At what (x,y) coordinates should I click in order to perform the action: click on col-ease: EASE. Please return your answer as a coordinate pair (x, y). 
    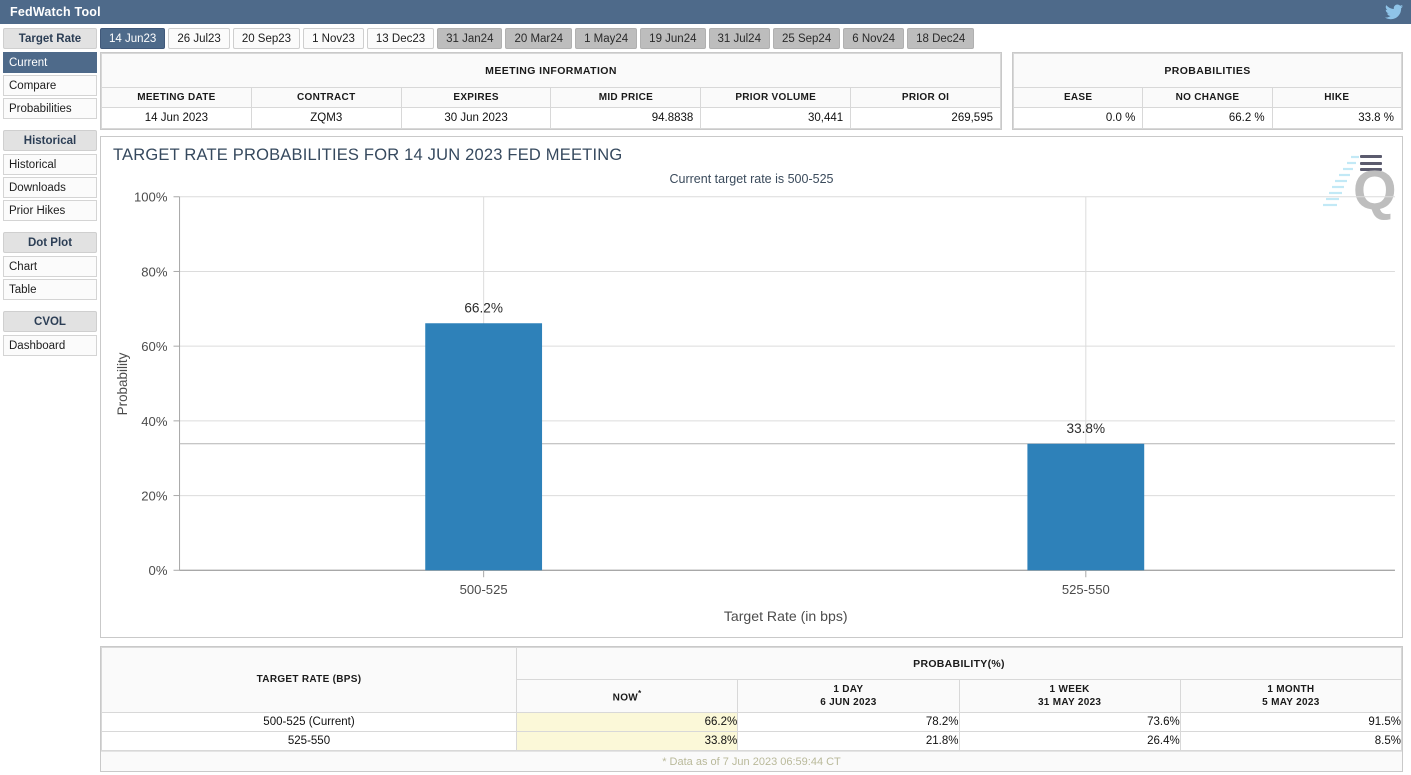
    Looking at the image, I should click on (1078, 97).